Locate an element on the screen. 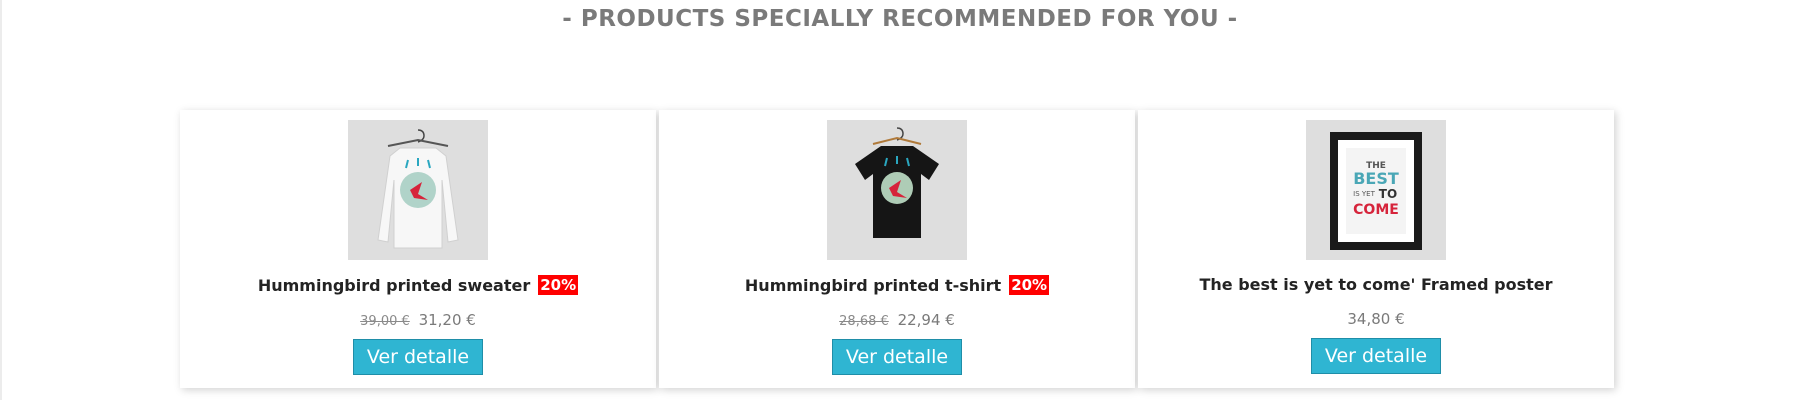  poster-text-line: IS YET is located at coordinates (1364, 194).